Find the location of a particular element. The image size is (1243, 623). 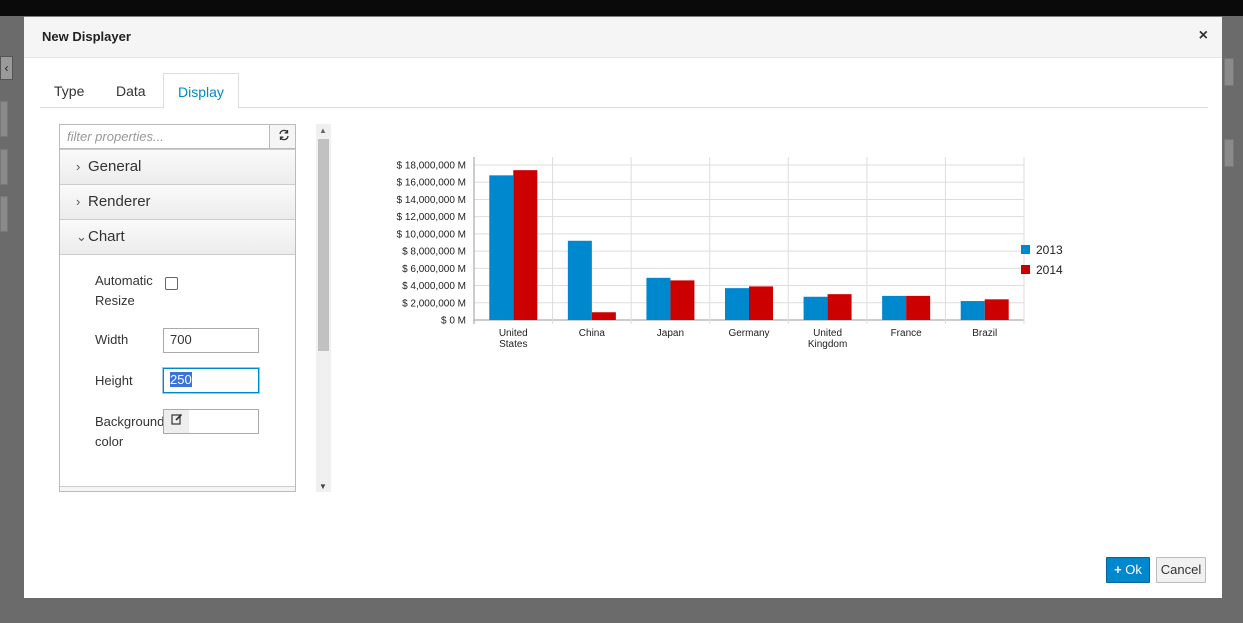

background-bottom is located at coordinates (623, 610).